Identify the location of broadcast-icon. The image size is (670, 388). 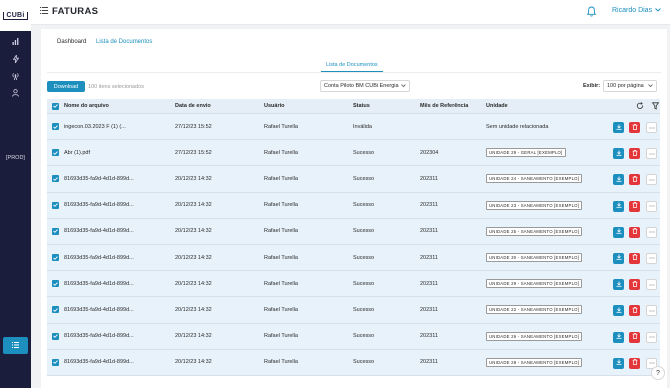
(15, 75).